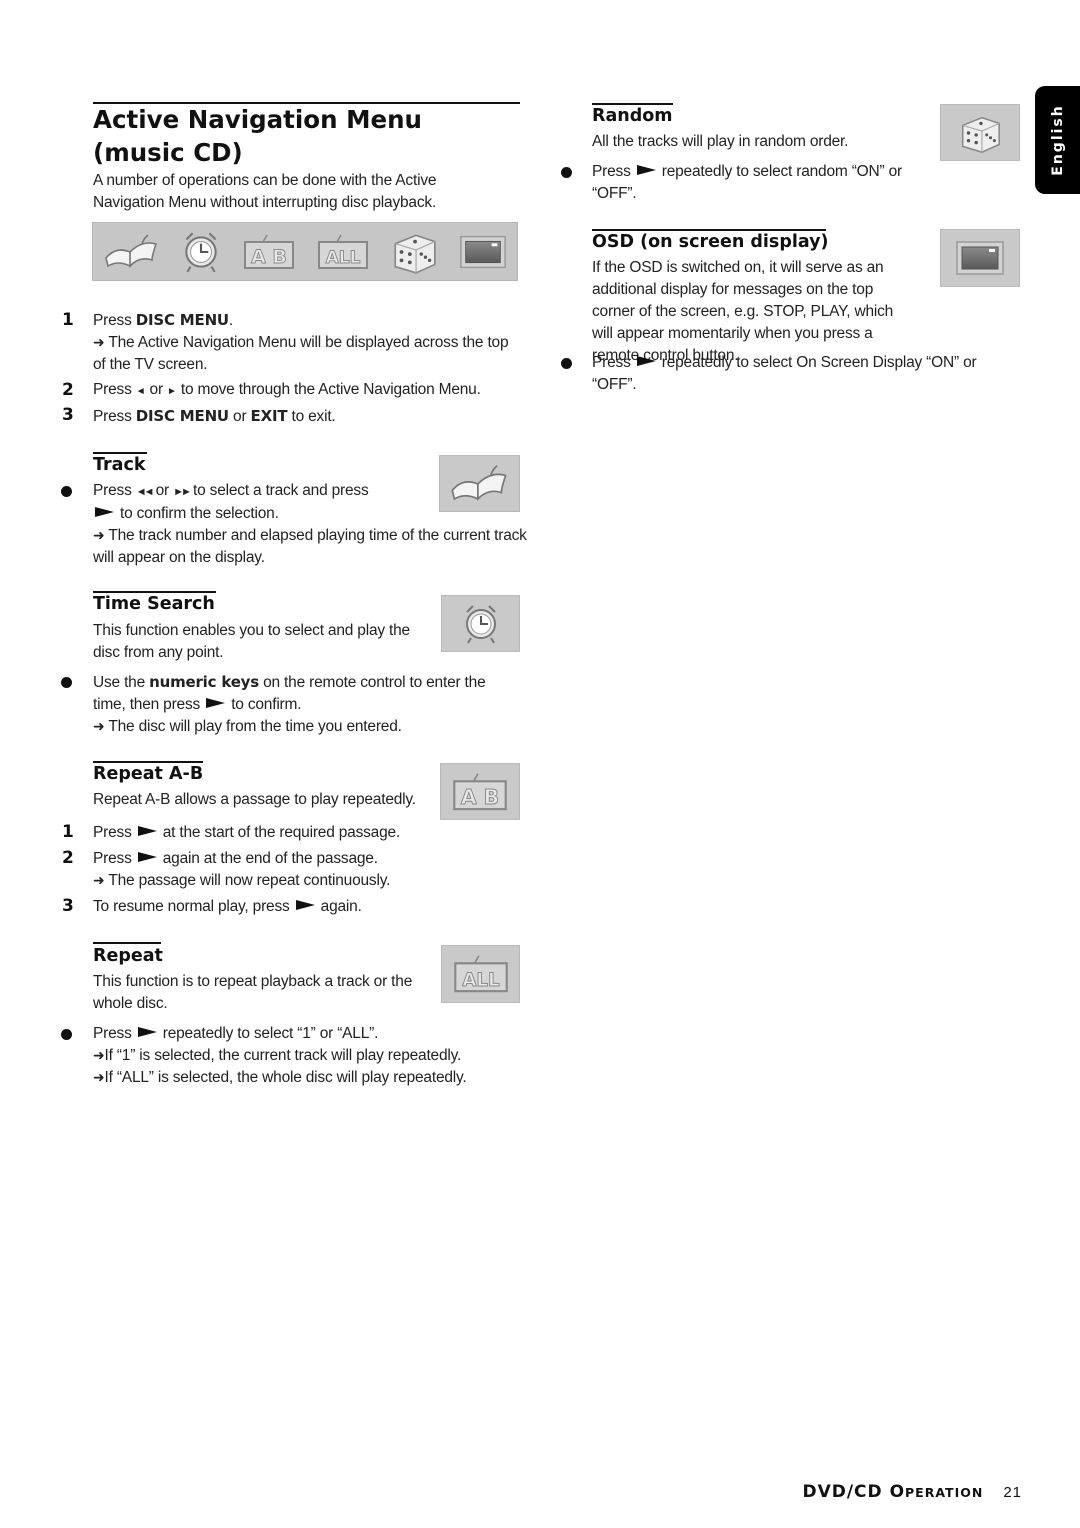  I want to click on section-title-osd: OSD (on screen display), so click(710, 242).